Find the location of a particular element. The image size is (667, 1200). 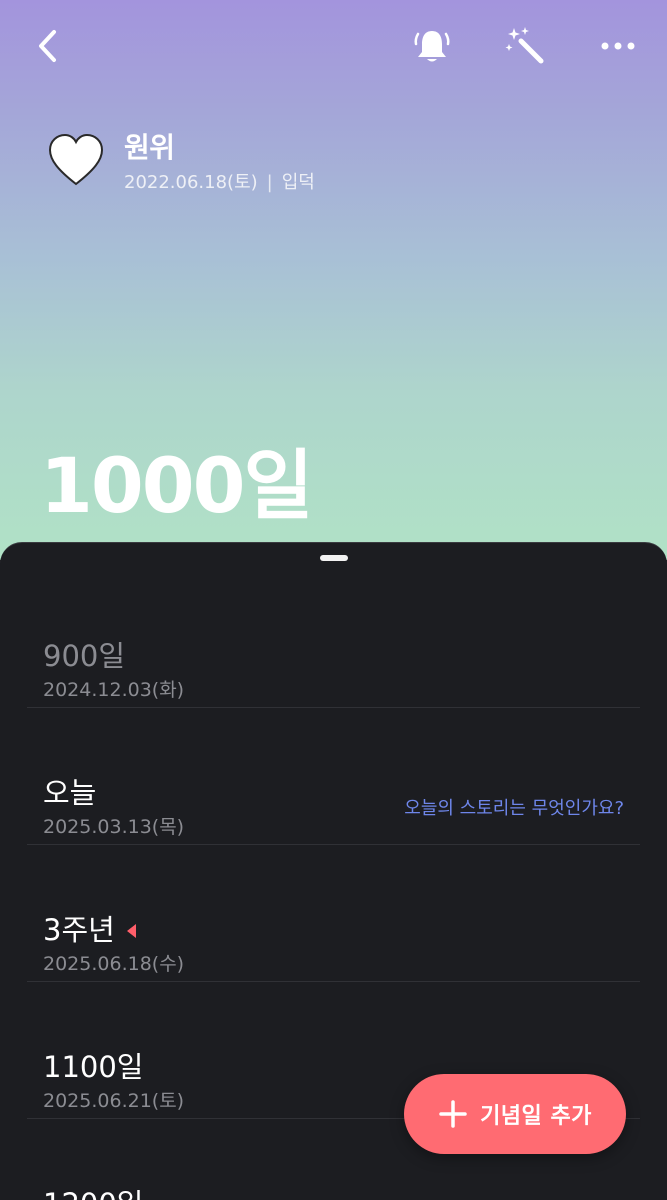

start-info: 2022.06.18(토) | 입덕 is located at coordinates (219, 181).